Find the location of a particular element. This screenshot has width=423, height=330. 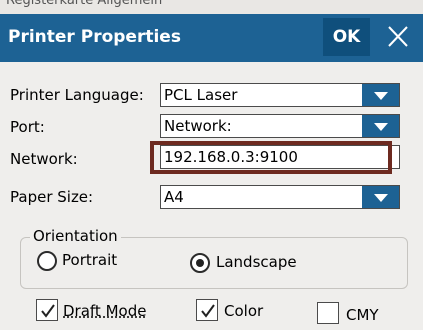

paper-size-dropdown-button is located at coordinates (380, 197).